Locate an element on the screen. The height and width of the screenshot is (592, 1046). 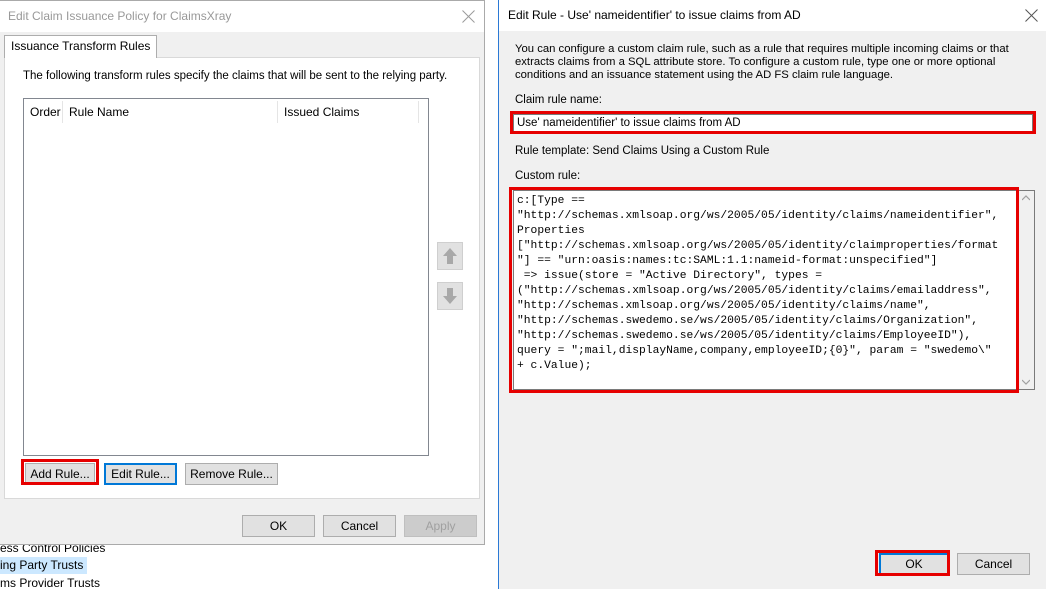
arrow-up-icon is located at coordinates (450, 256).